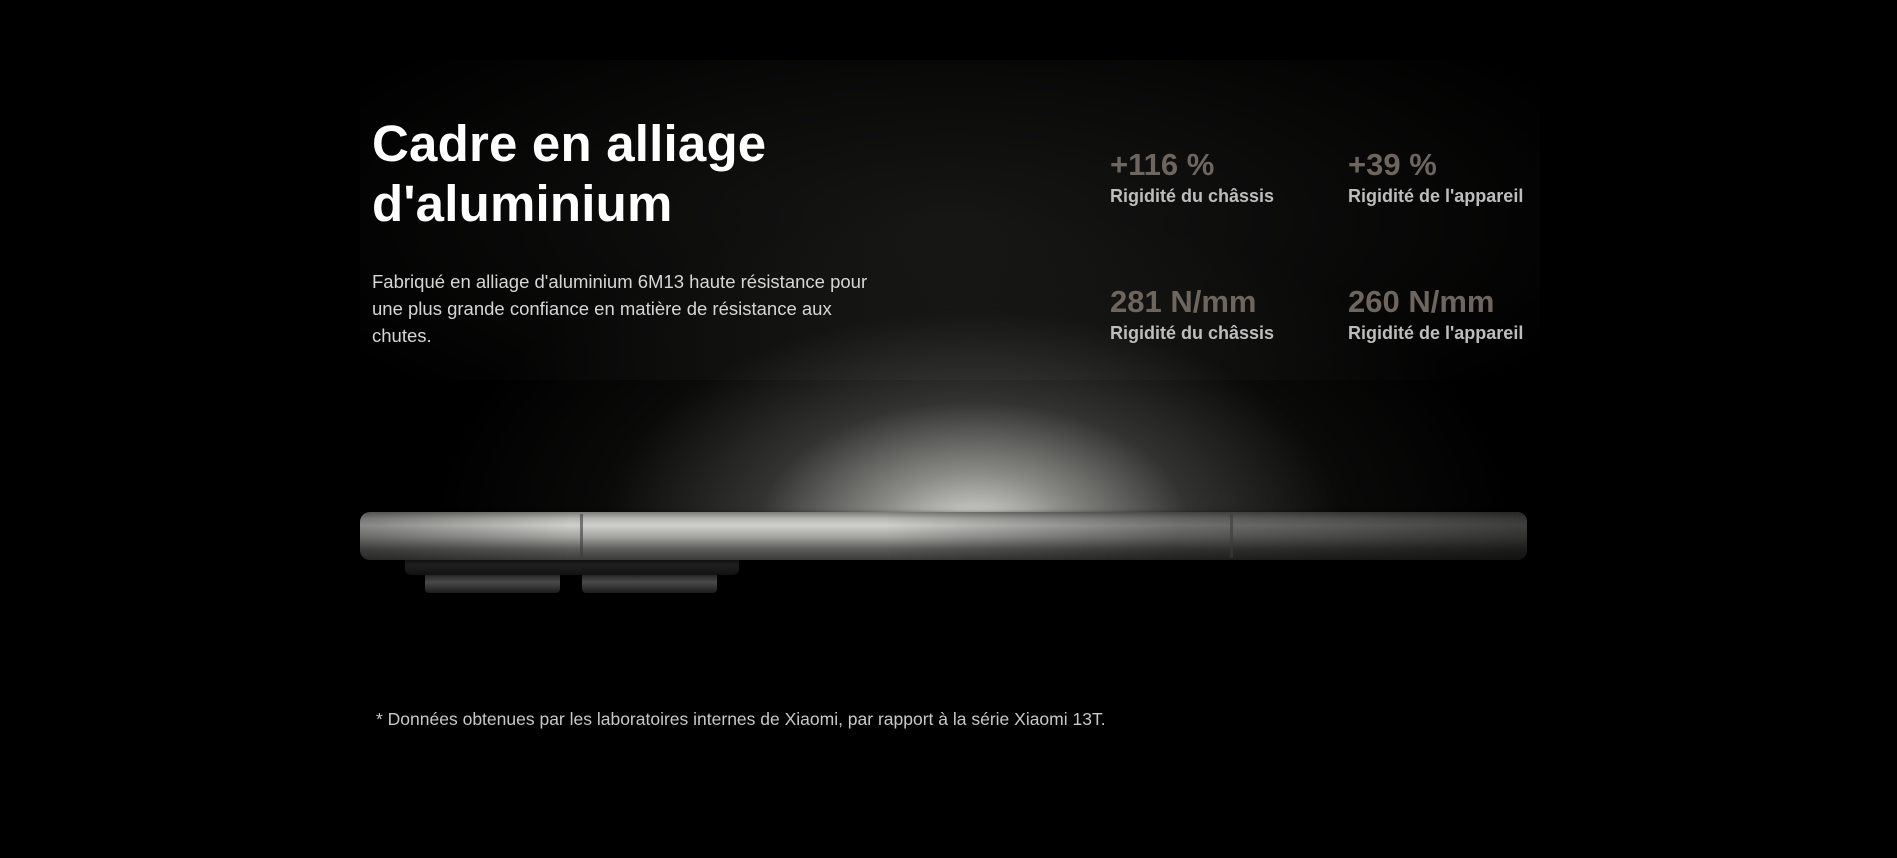 The height and width of the screenshot is (858, 1897). Describe the element at coordinates (522, 203) in the screenshot. I see `section-title-line2: d'aluminium` at that location.